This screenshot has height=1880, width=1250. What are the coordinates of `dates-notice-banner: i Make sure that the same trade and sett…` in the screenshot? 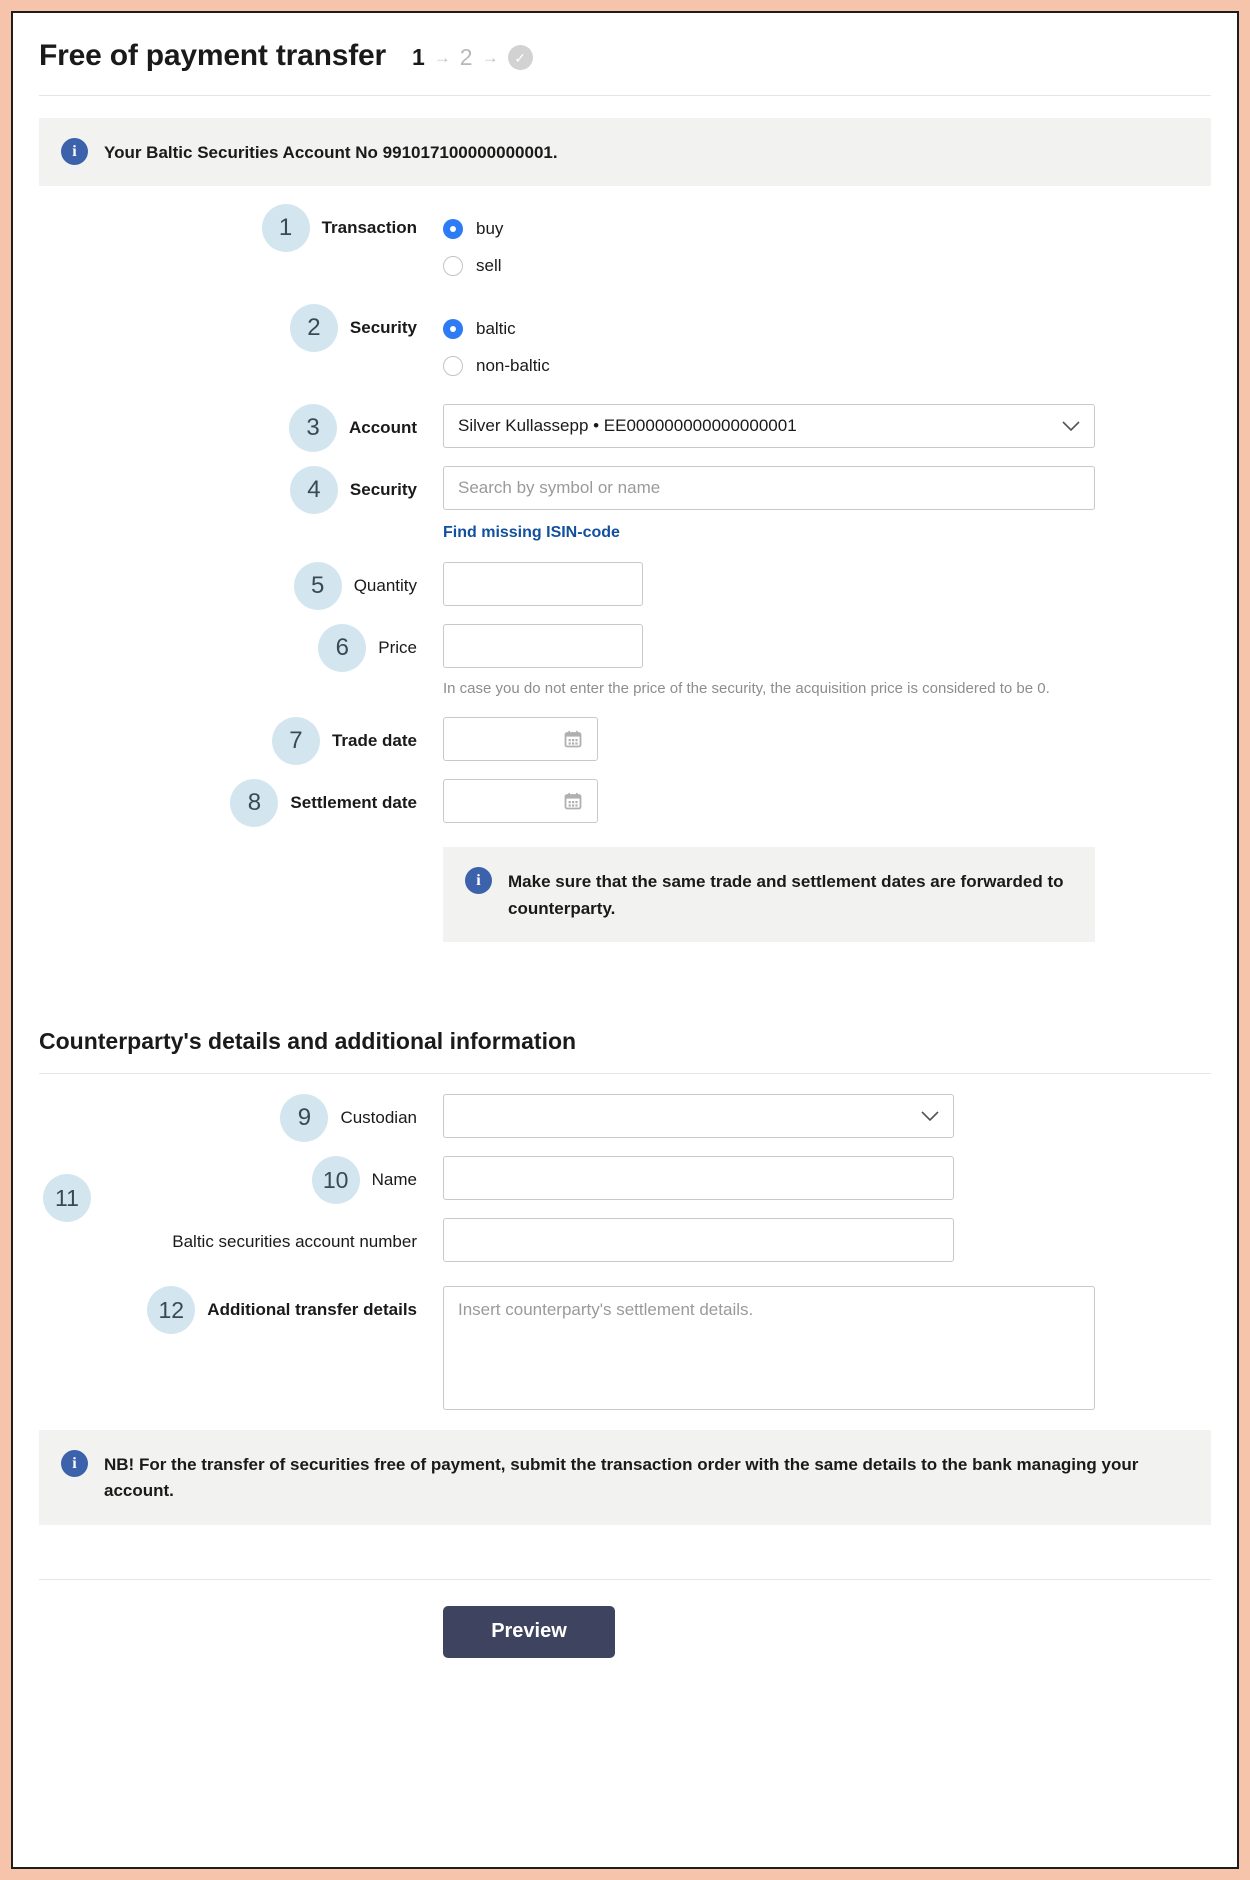 It's located at (769, 895).